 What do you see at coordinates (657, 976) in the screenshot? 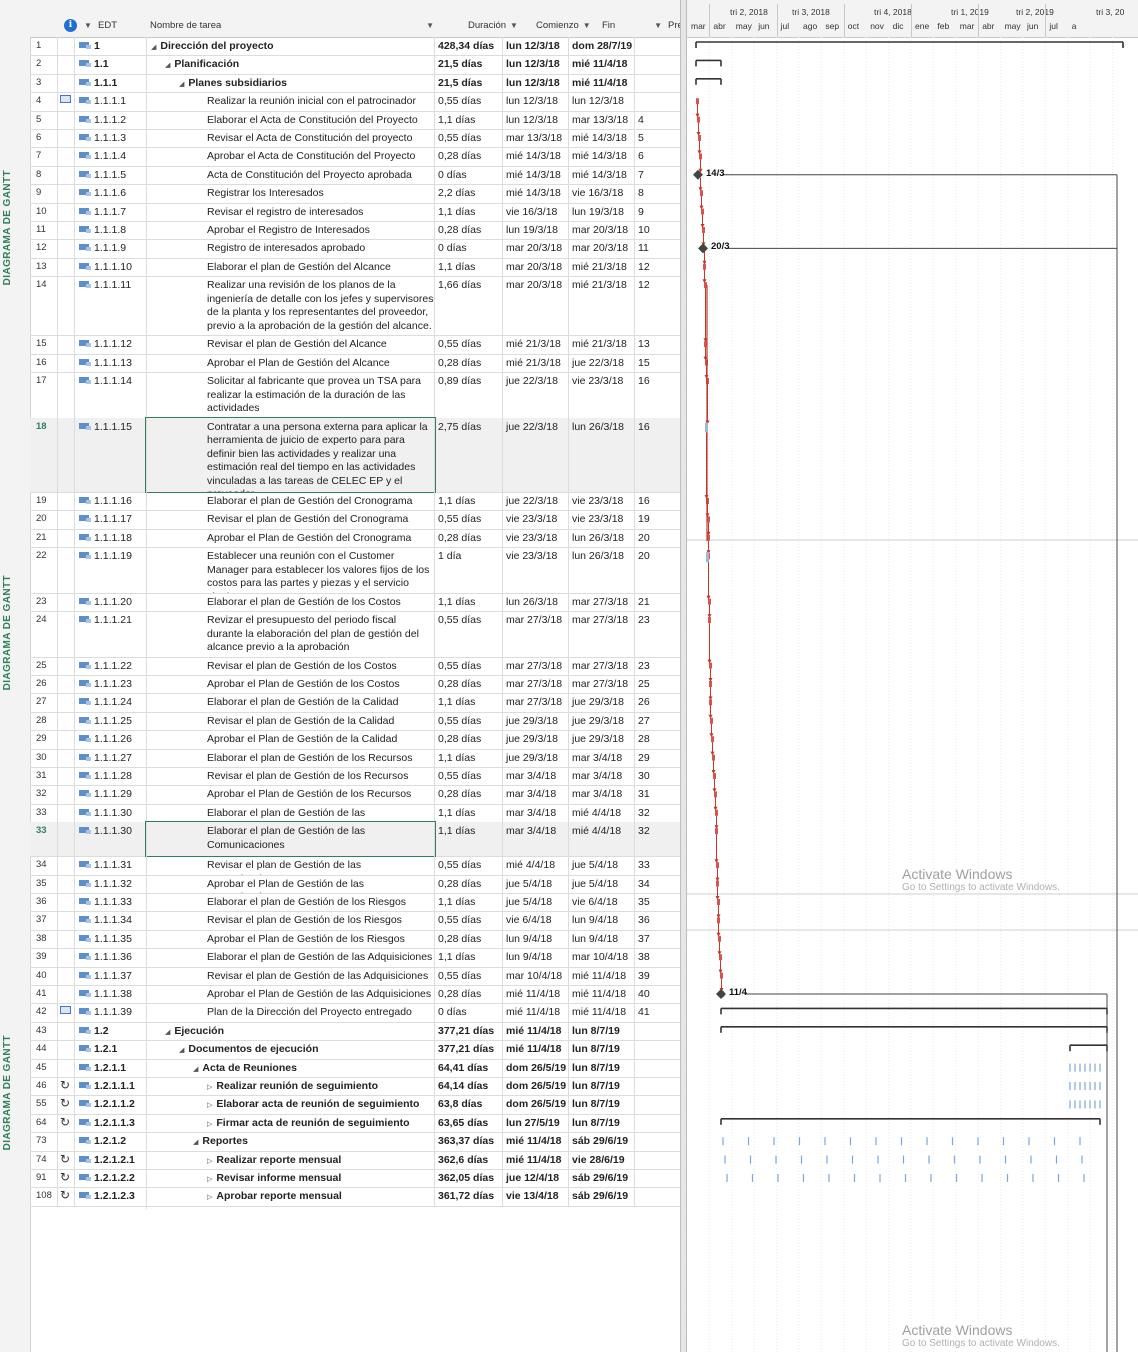
I see `predecessors-cell: 39` at bounding box center [657, 976].